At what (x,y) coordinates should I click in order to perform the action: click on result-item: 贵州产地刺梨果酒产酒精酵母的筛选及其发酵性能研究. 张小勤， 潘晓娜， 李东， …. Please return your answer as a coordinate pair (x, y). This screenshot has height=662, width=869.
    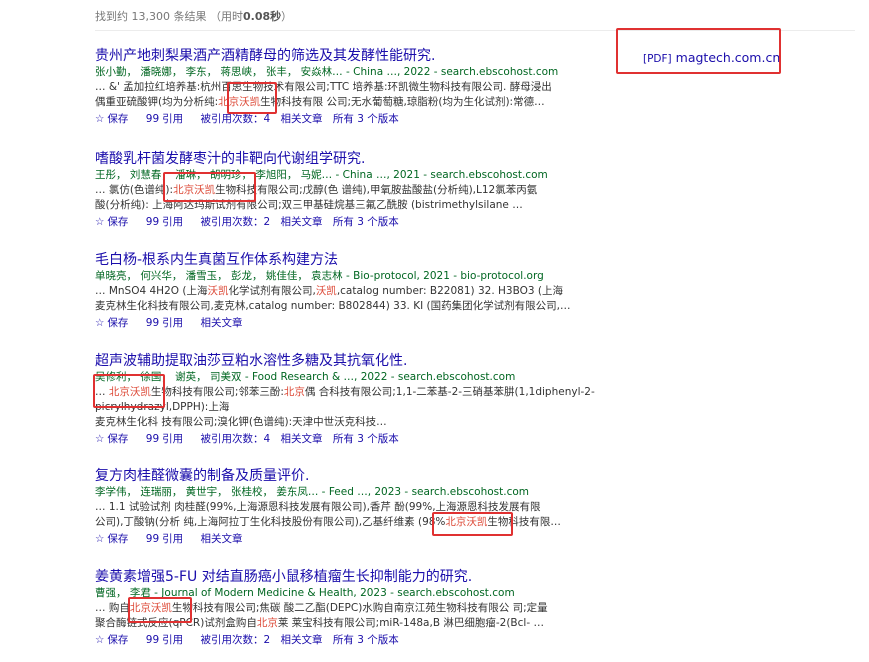
    Looking at the image, I should click on (345, 86).